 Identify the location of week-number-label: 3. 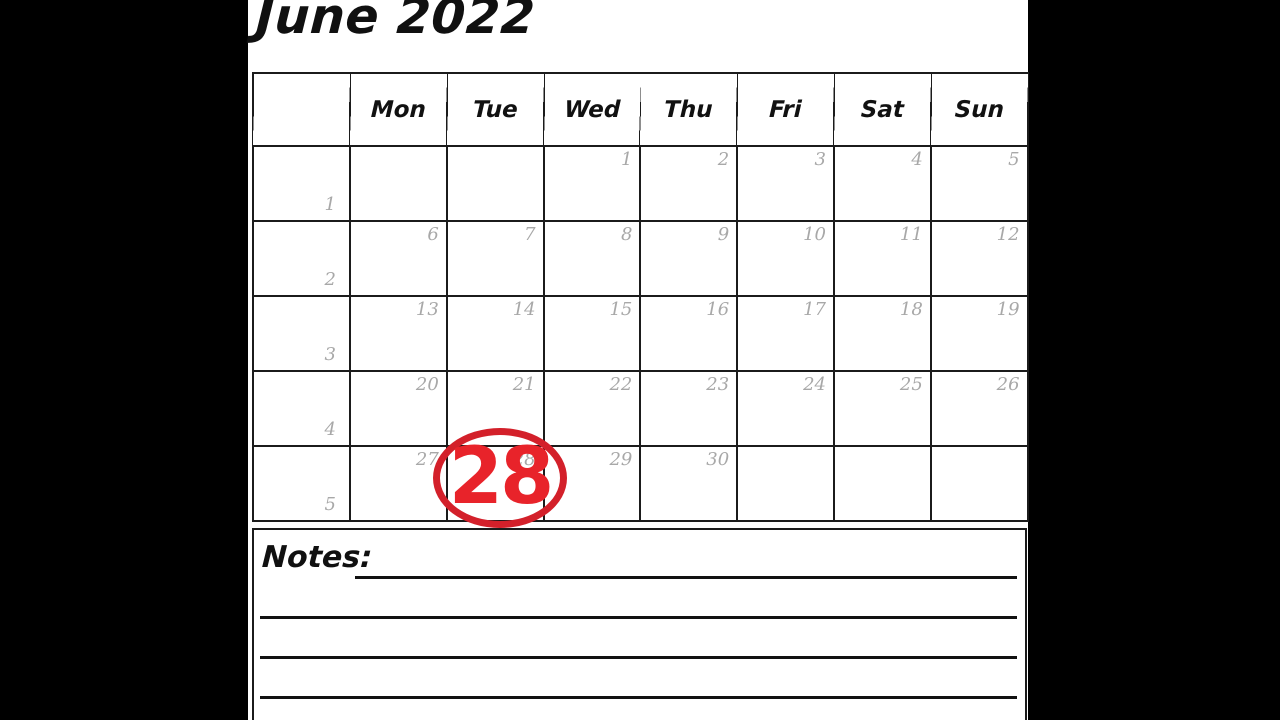
(330, 354).